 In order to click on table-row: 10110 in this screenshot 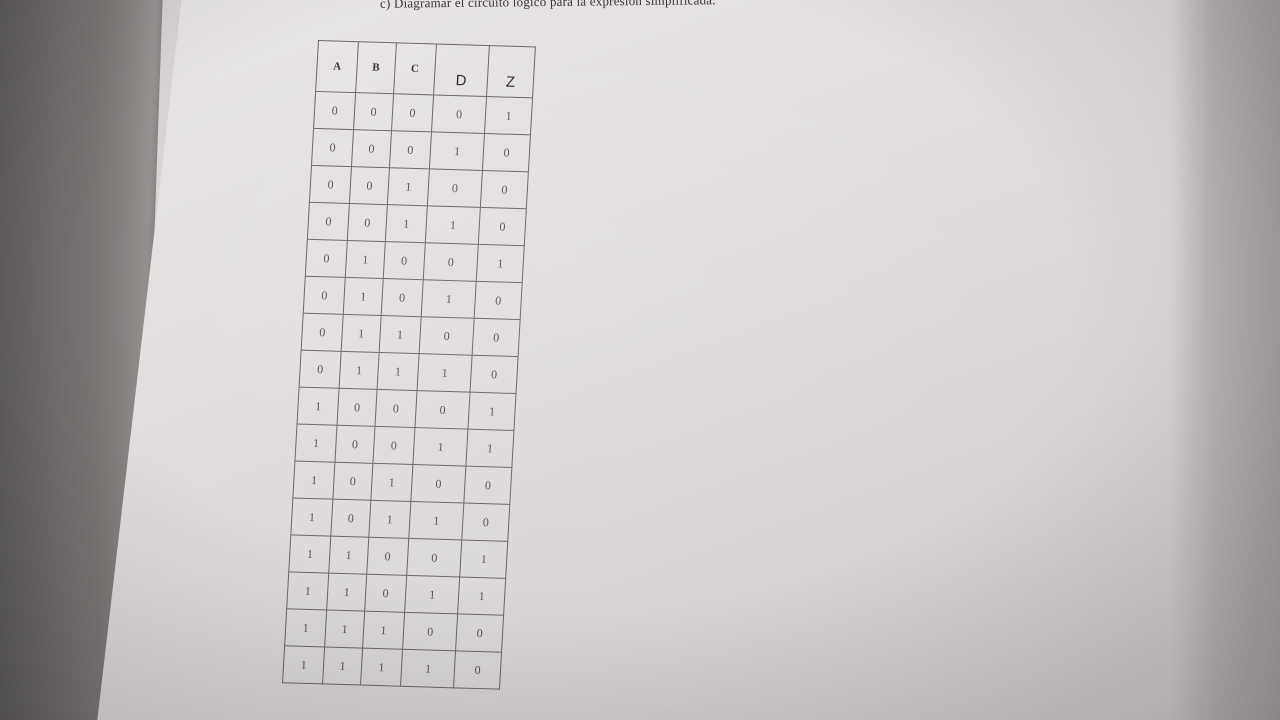, I will do `click(400, 519)`.